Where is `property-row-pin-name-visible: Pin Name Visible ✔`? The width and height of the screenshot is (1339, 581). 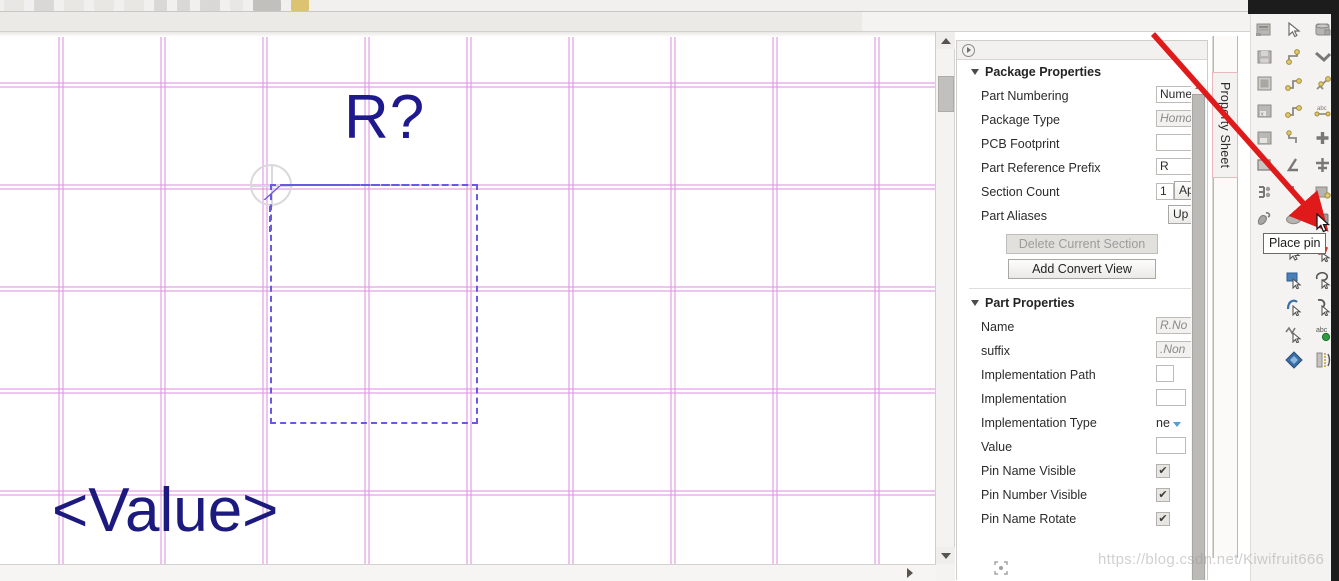 property-row-pin-name-visible: Pin Name Visible ✔ is located at coordinates (1082, 471).